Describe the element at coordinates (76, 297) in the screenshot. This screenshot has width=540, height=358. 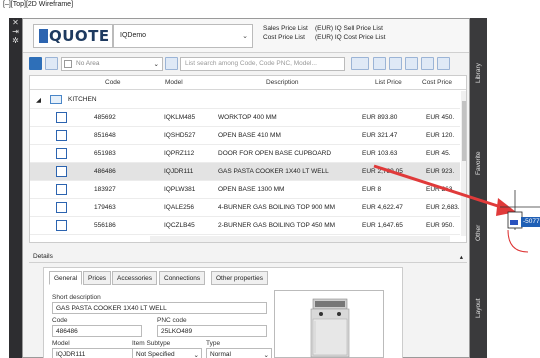
I see `short-description-label: Short description` at that location.